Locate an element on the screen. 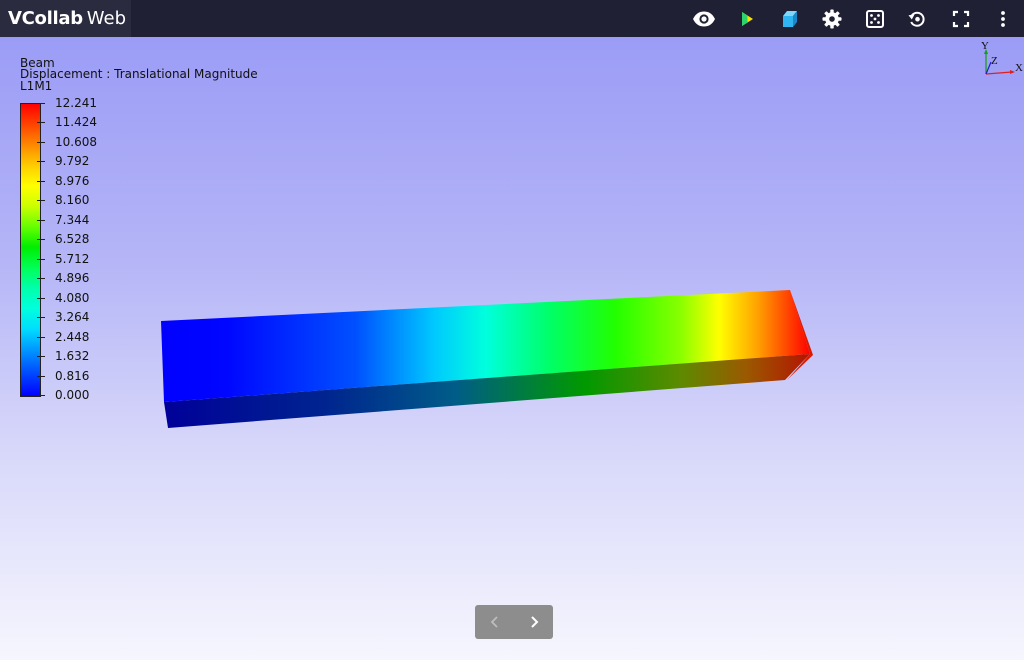 Image resolution: width=1024 pixels, height=660 pixels. chevron-left-icon is located at coordinates (494, 622).